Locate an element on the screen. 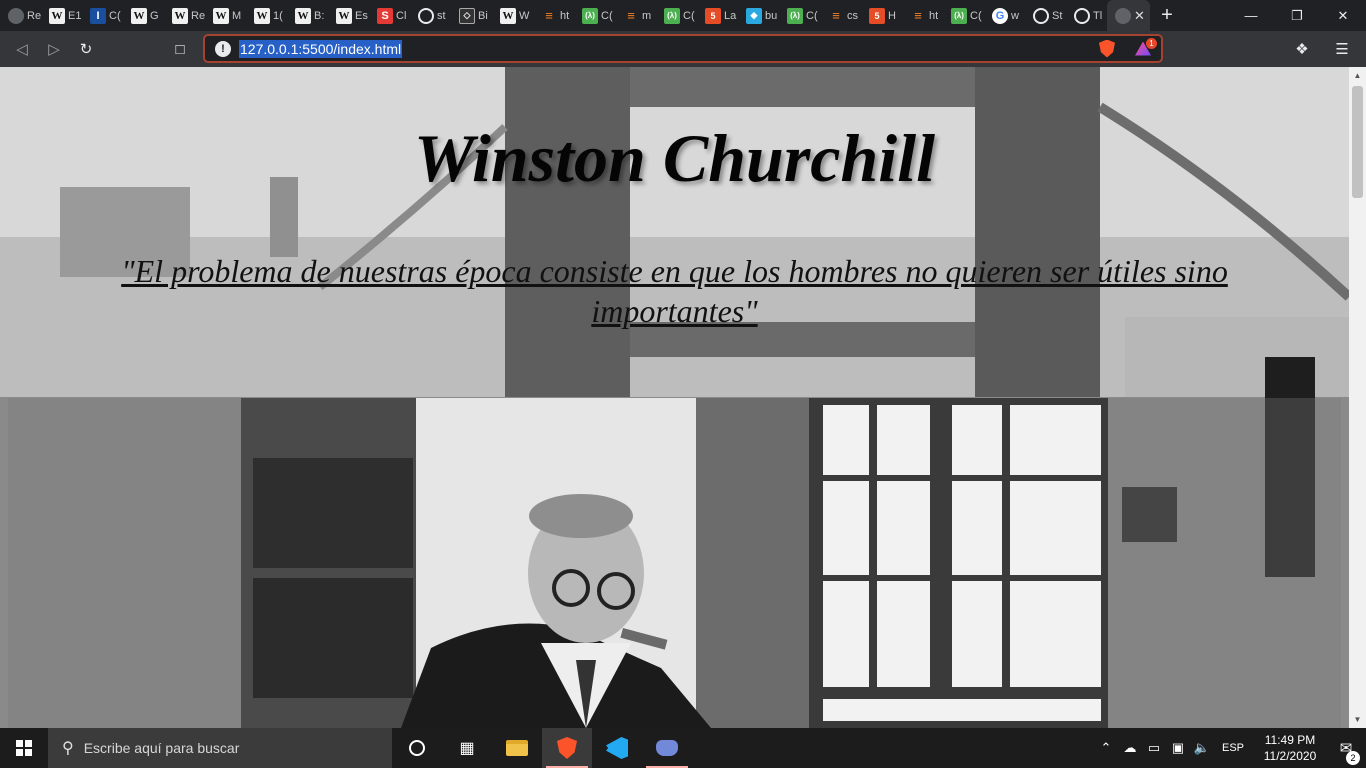  url-text: 127.0.0.1:5500/index.html is located at coordinates (321, 48).